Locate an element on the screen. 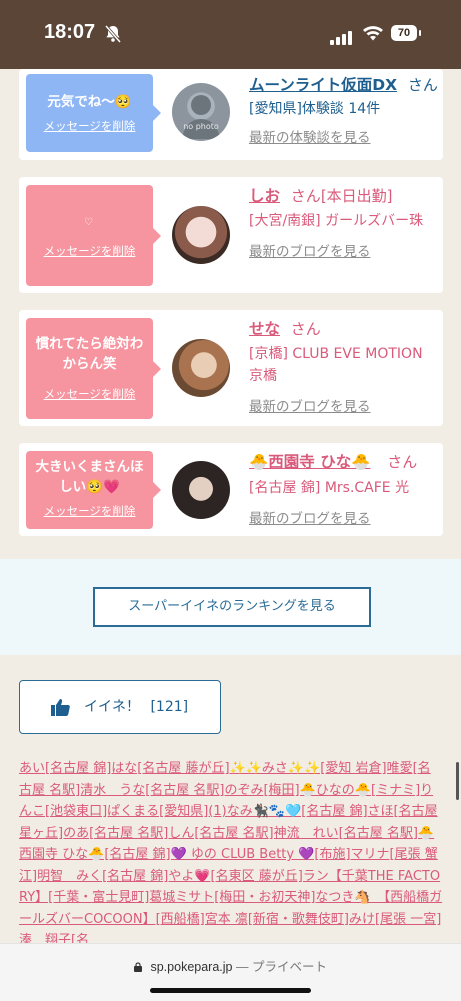 This screenshot has width=461, height=1001. liker-info: ムーンライト仮面DX さん [愛知県]体験談 14件 最新の体験談を見る is located at coordinates (344, 110).